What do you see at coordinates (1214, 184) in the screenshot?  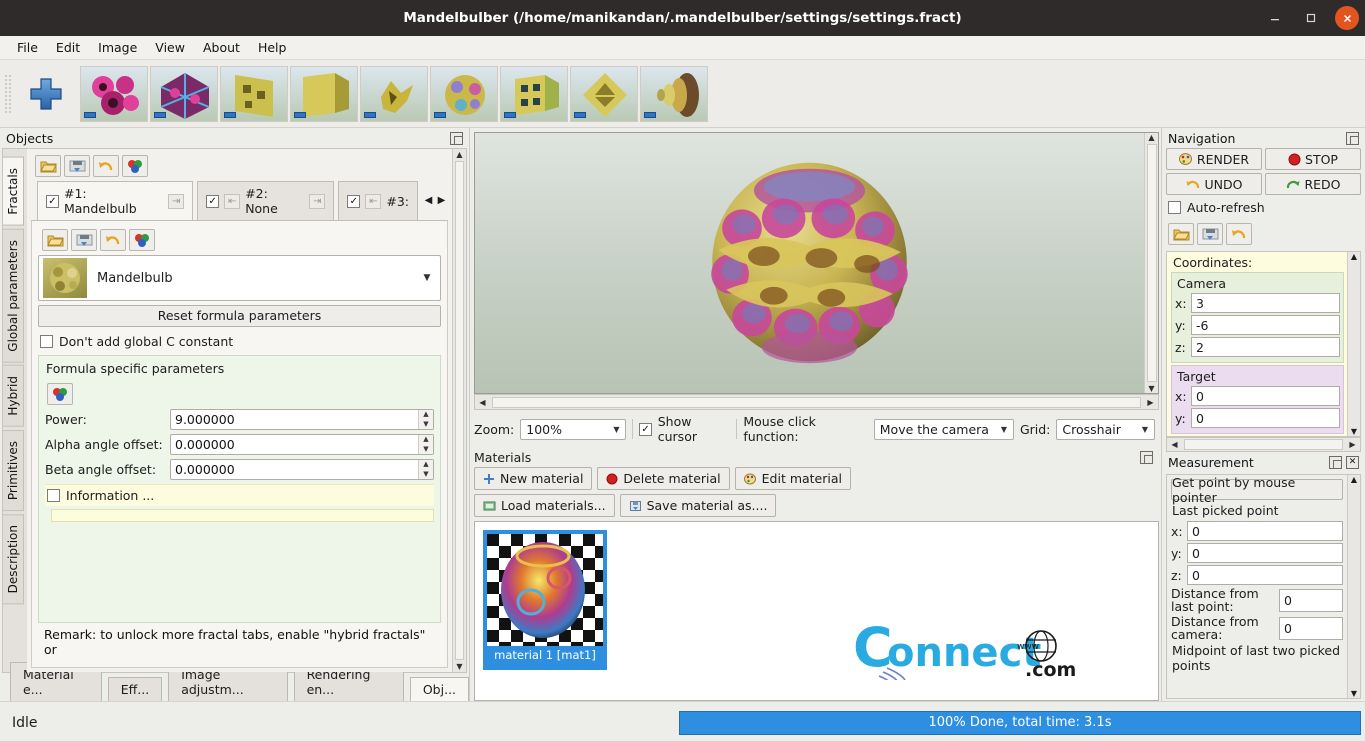 I see `undo-button: UNDO` at bounding box center [1214, 184].